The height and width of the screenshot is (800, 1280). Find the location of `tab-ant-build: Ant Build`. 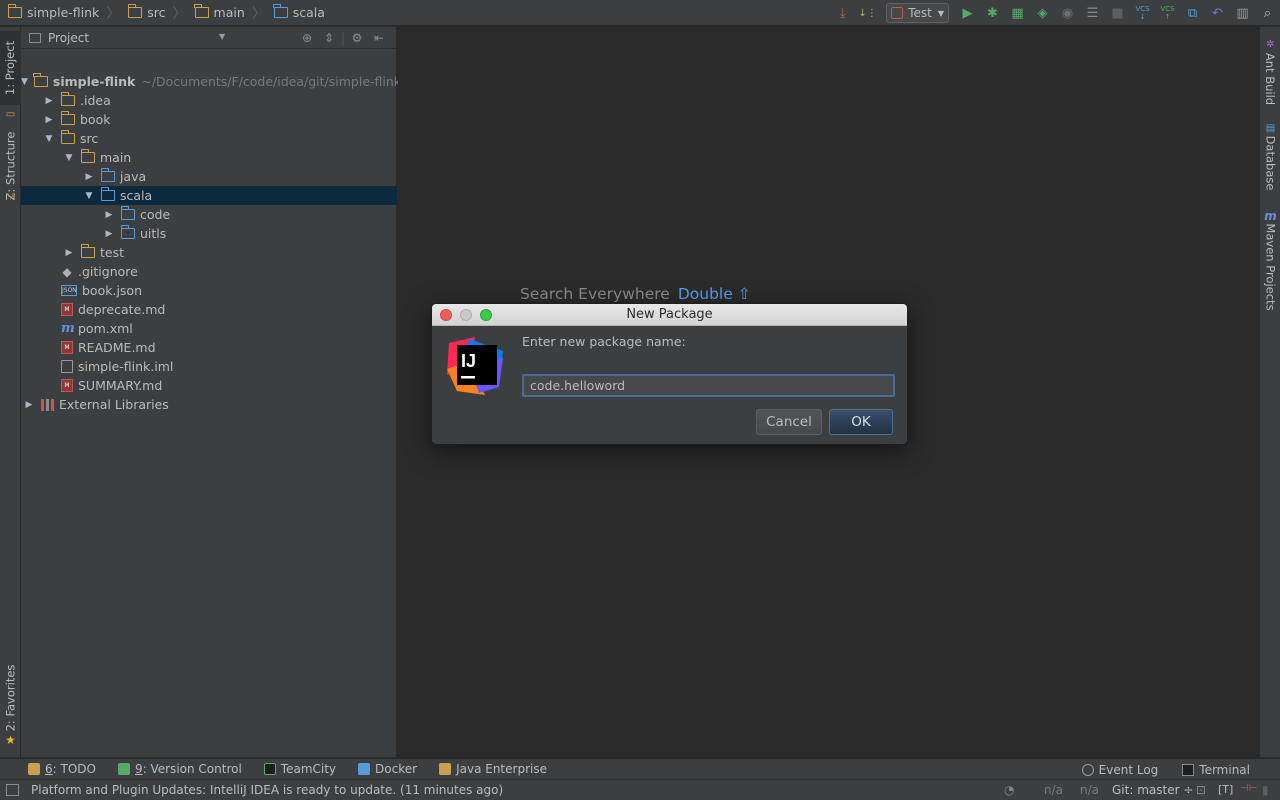

tab-ant-build: Ant Build is located at coordinates (1270, 79).